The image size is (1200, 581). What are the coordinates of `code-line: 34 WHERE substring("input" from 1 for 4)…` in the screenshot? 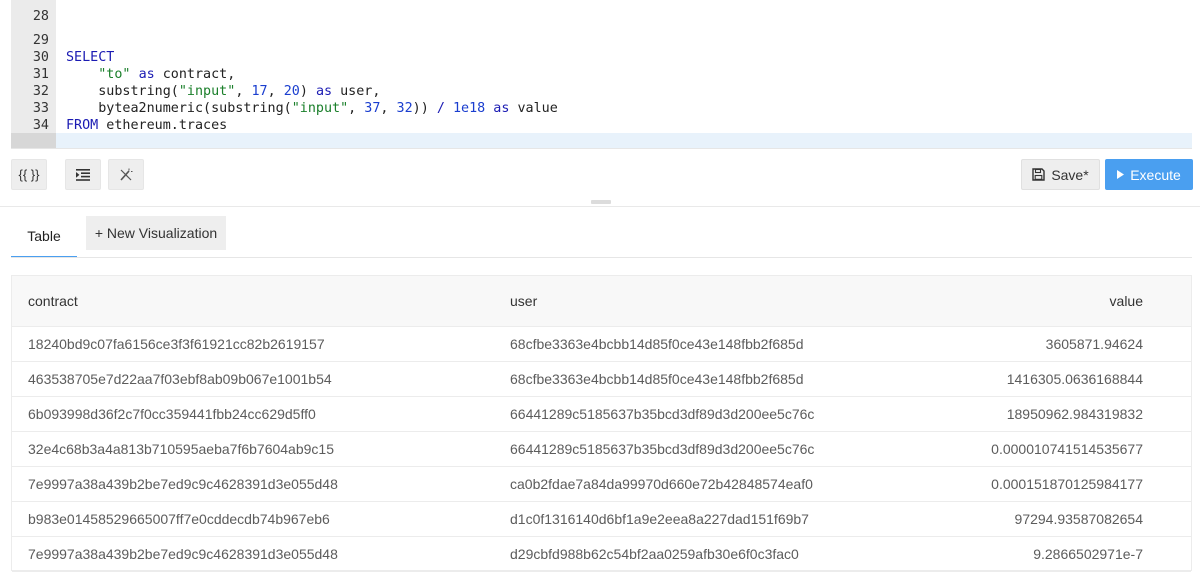 It's located at (601, 124).